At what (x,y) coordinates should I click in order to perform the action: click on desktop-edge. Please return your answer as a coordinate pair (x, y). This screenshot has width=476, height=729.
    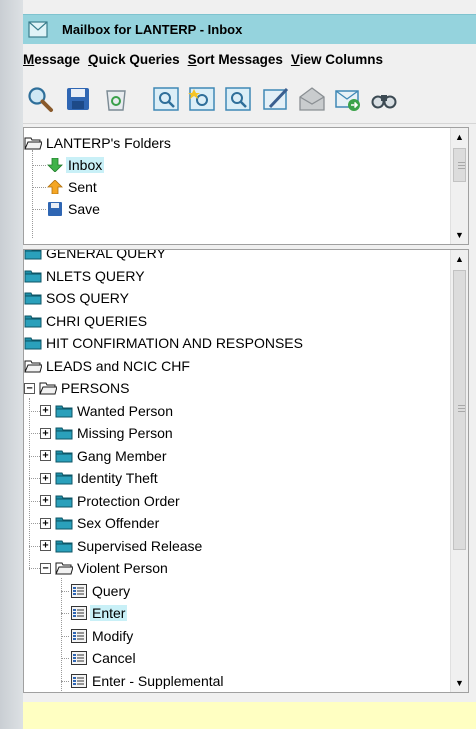
    Looking at the image, I should click on (11, 364).